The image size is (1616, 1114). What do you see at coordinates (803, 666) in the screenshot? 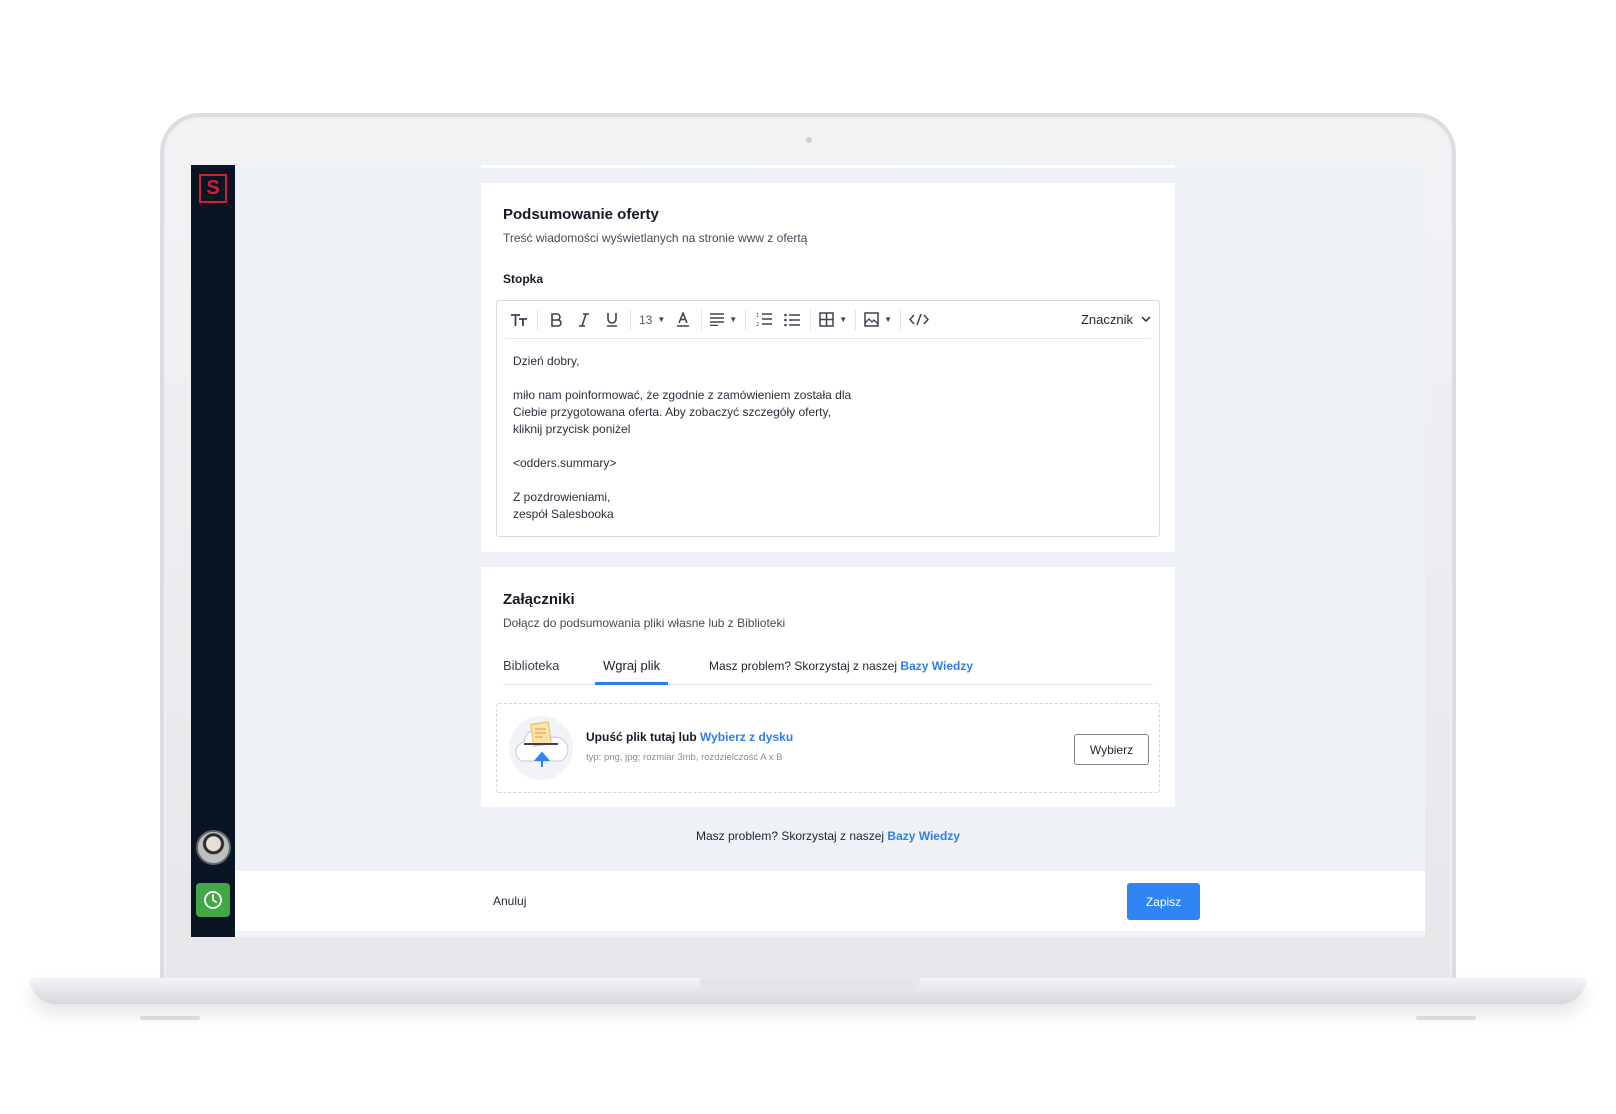
I see `tab-help-text: Masz problem? Skorzystaj z naszej` at bounding box center [803, 666].